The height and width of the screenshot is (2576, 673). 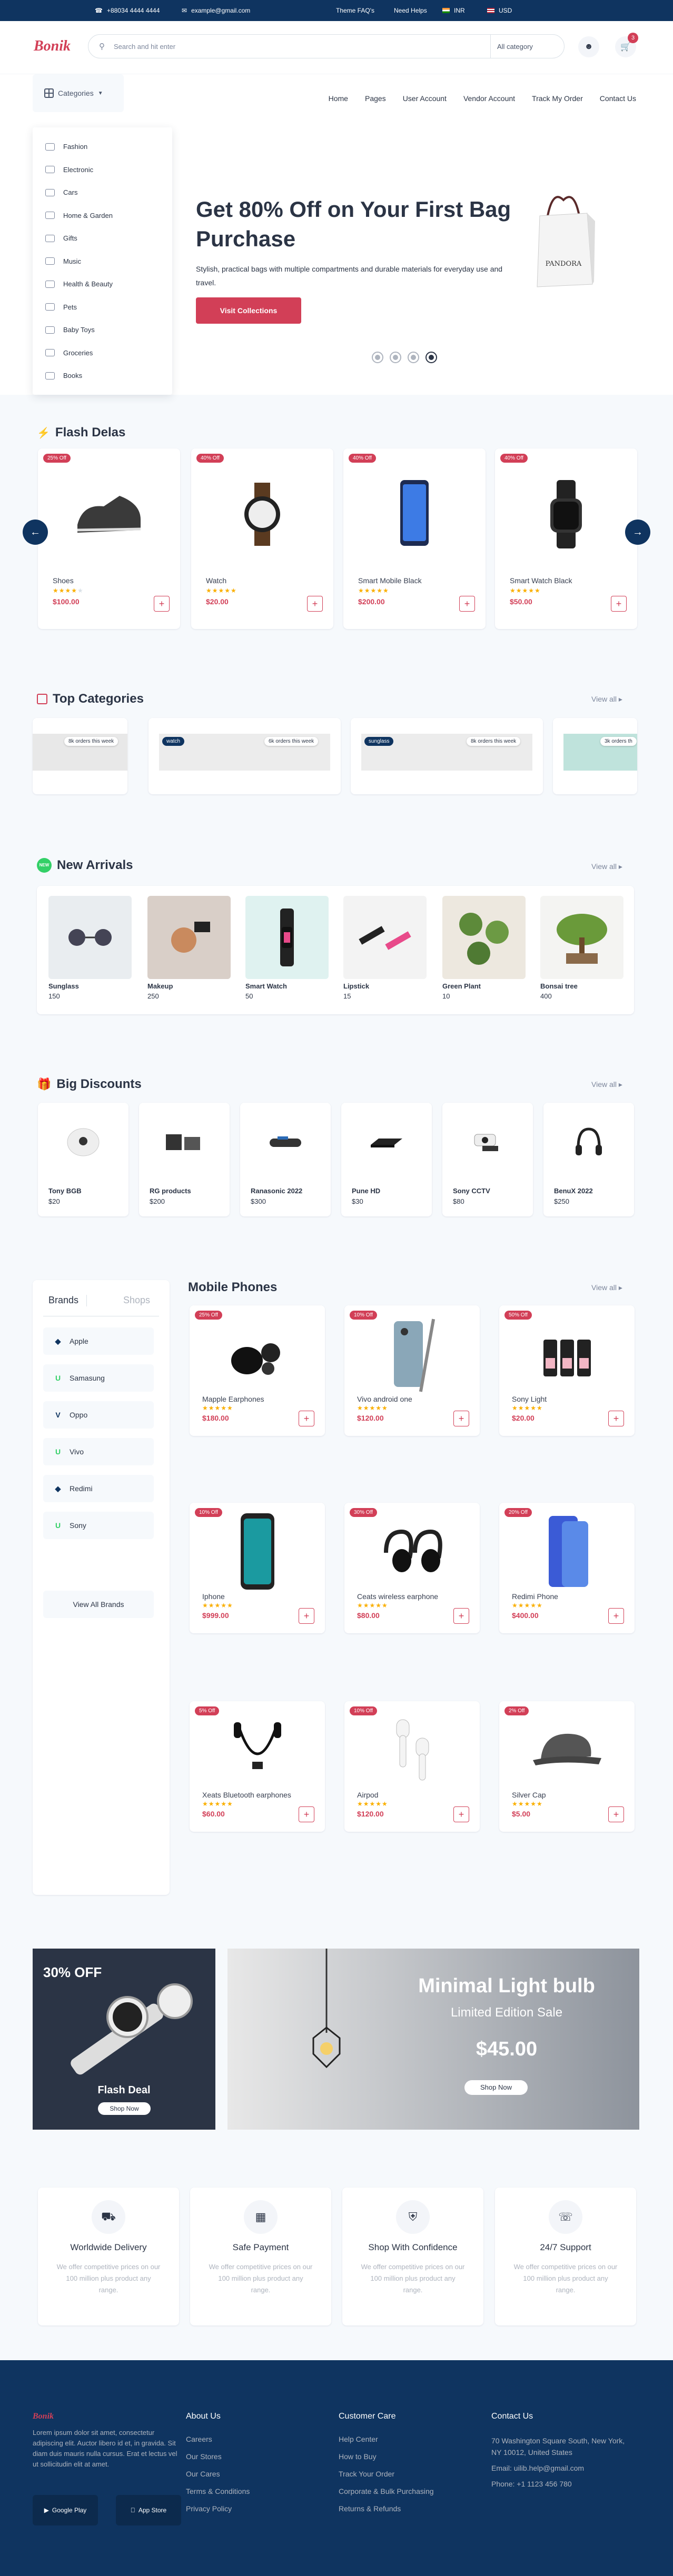 I want to click on faq-link: Theme FAQ's, so click(x=355, y=10).